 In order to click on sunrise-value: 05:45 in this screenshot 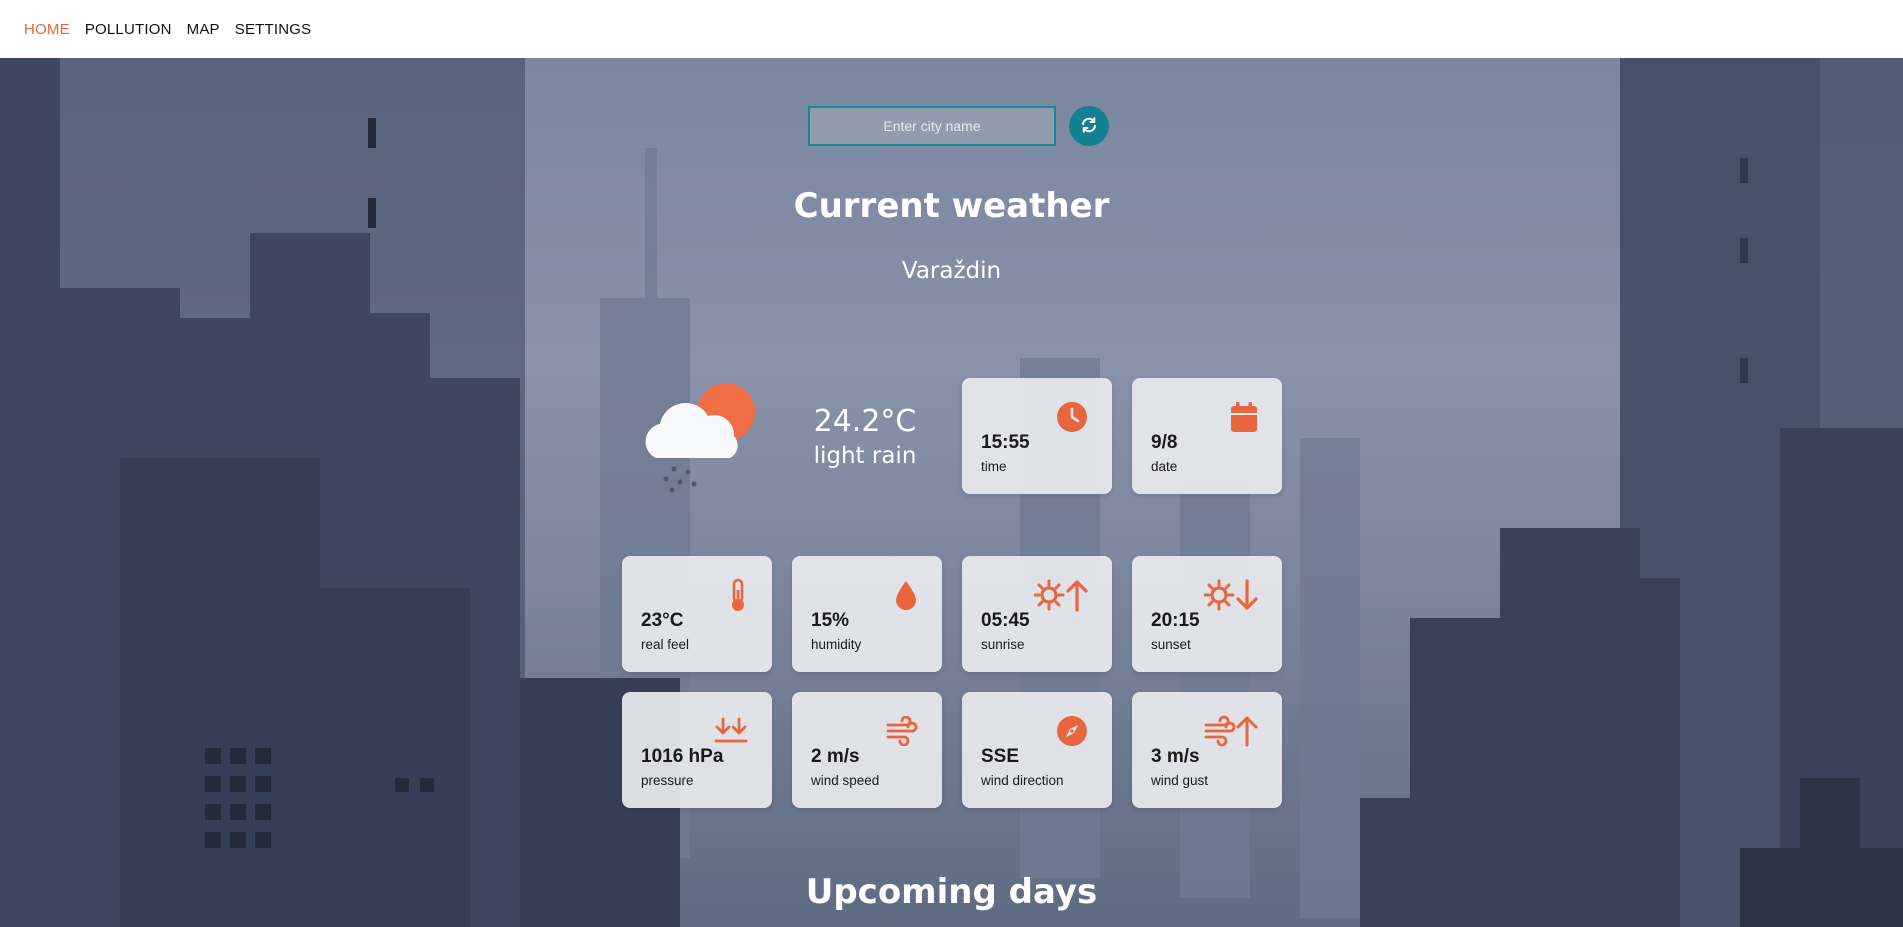, I will do `click(1005, 620)`.